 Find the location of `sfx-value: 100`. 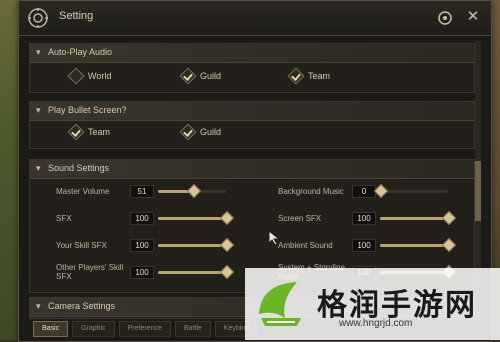

sfx-value: 100 is located at coordinates (142, 218).